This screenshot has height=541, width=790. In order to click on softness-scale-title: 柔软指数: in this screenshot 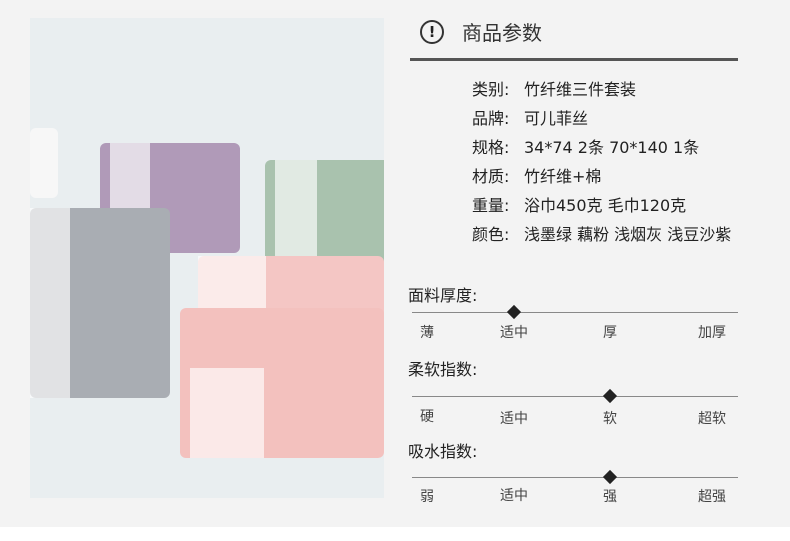, I will do `click(443, 369)`.